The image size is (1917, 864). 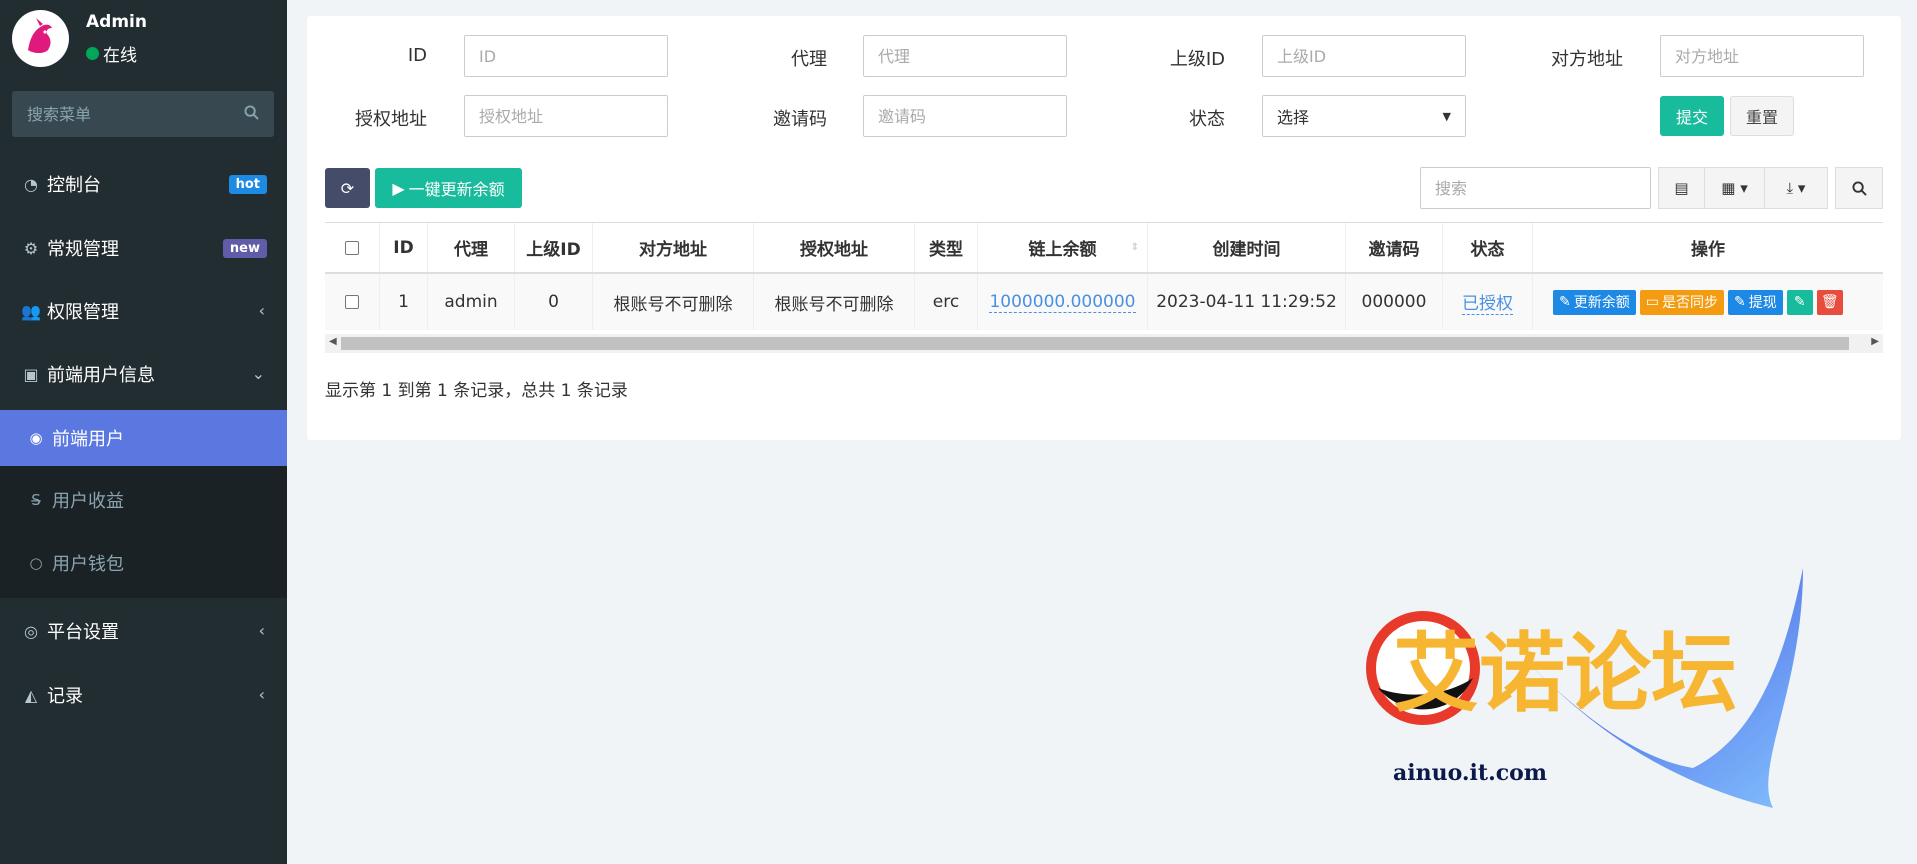 I want to click on id-input, so click(x=566, y=56).